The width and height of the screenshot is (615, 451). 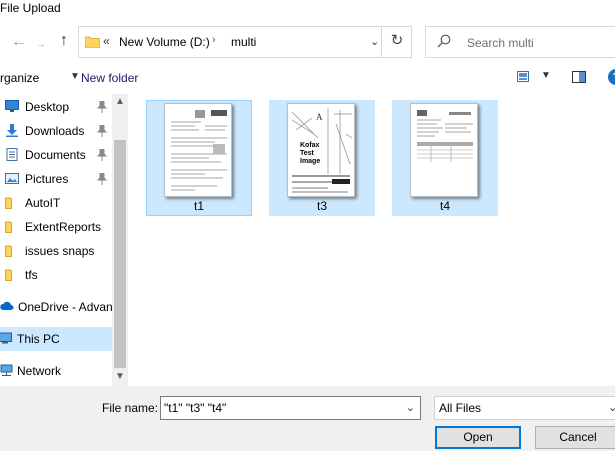 What do you see at coordinates (524, 408) in the screenshot?
I see `filetype-select: All Files ⌄` at bounding box center [524, 408].